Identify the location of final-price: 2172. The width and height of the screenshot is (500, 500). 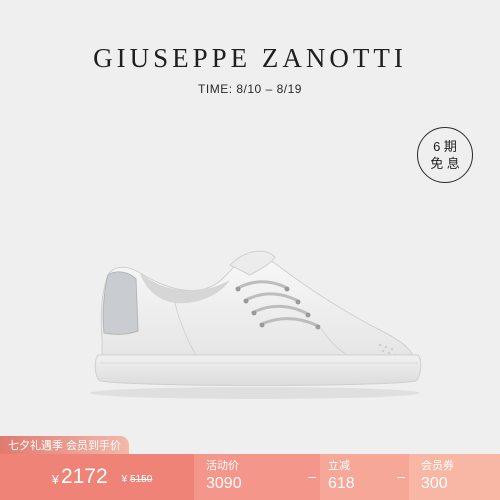
(84, 476).